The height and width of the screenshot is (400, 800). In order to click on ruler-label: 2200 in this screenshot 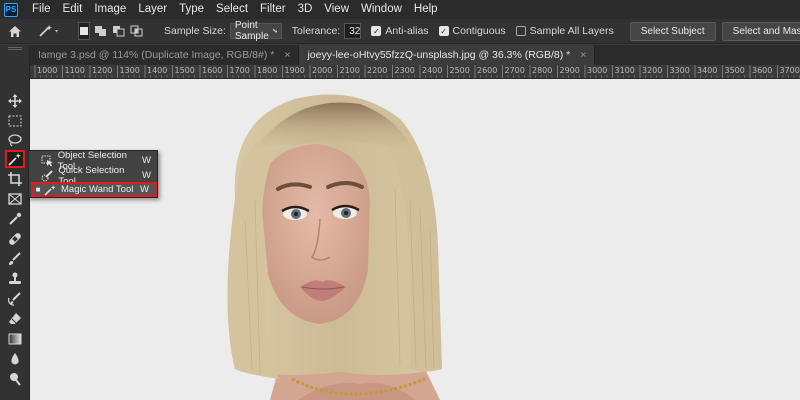, I will do `click(377, 70)`.